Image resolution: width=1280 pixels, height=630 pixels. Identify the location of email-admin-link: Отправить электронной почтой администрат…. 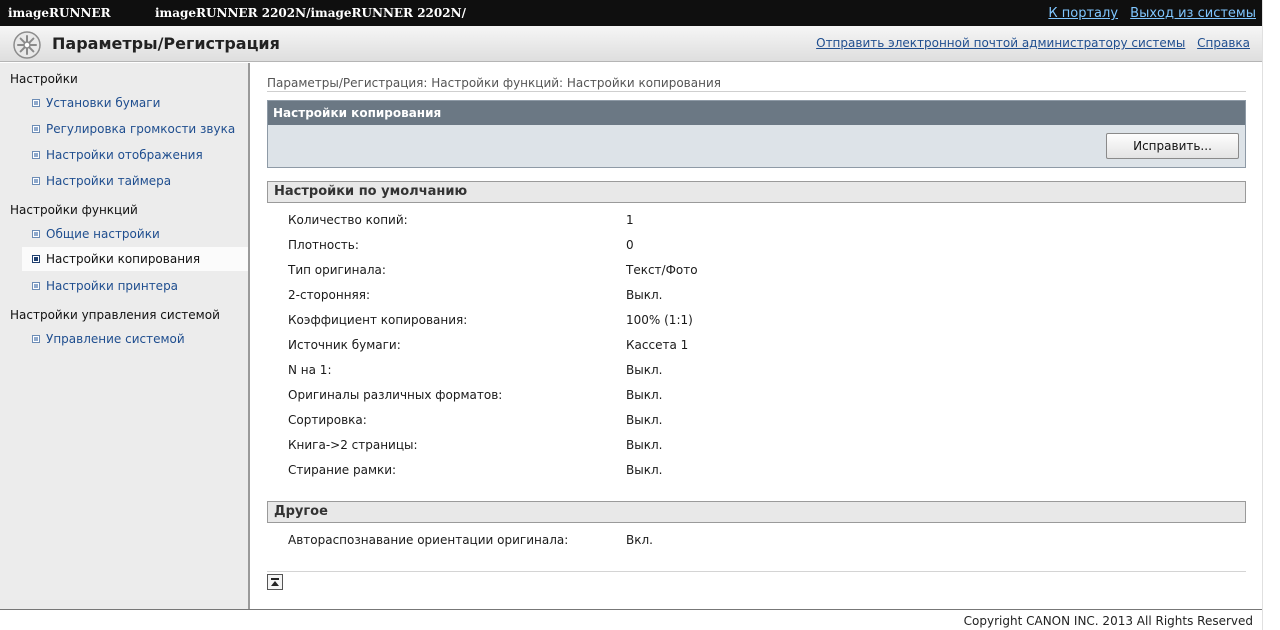
(1000, 43).